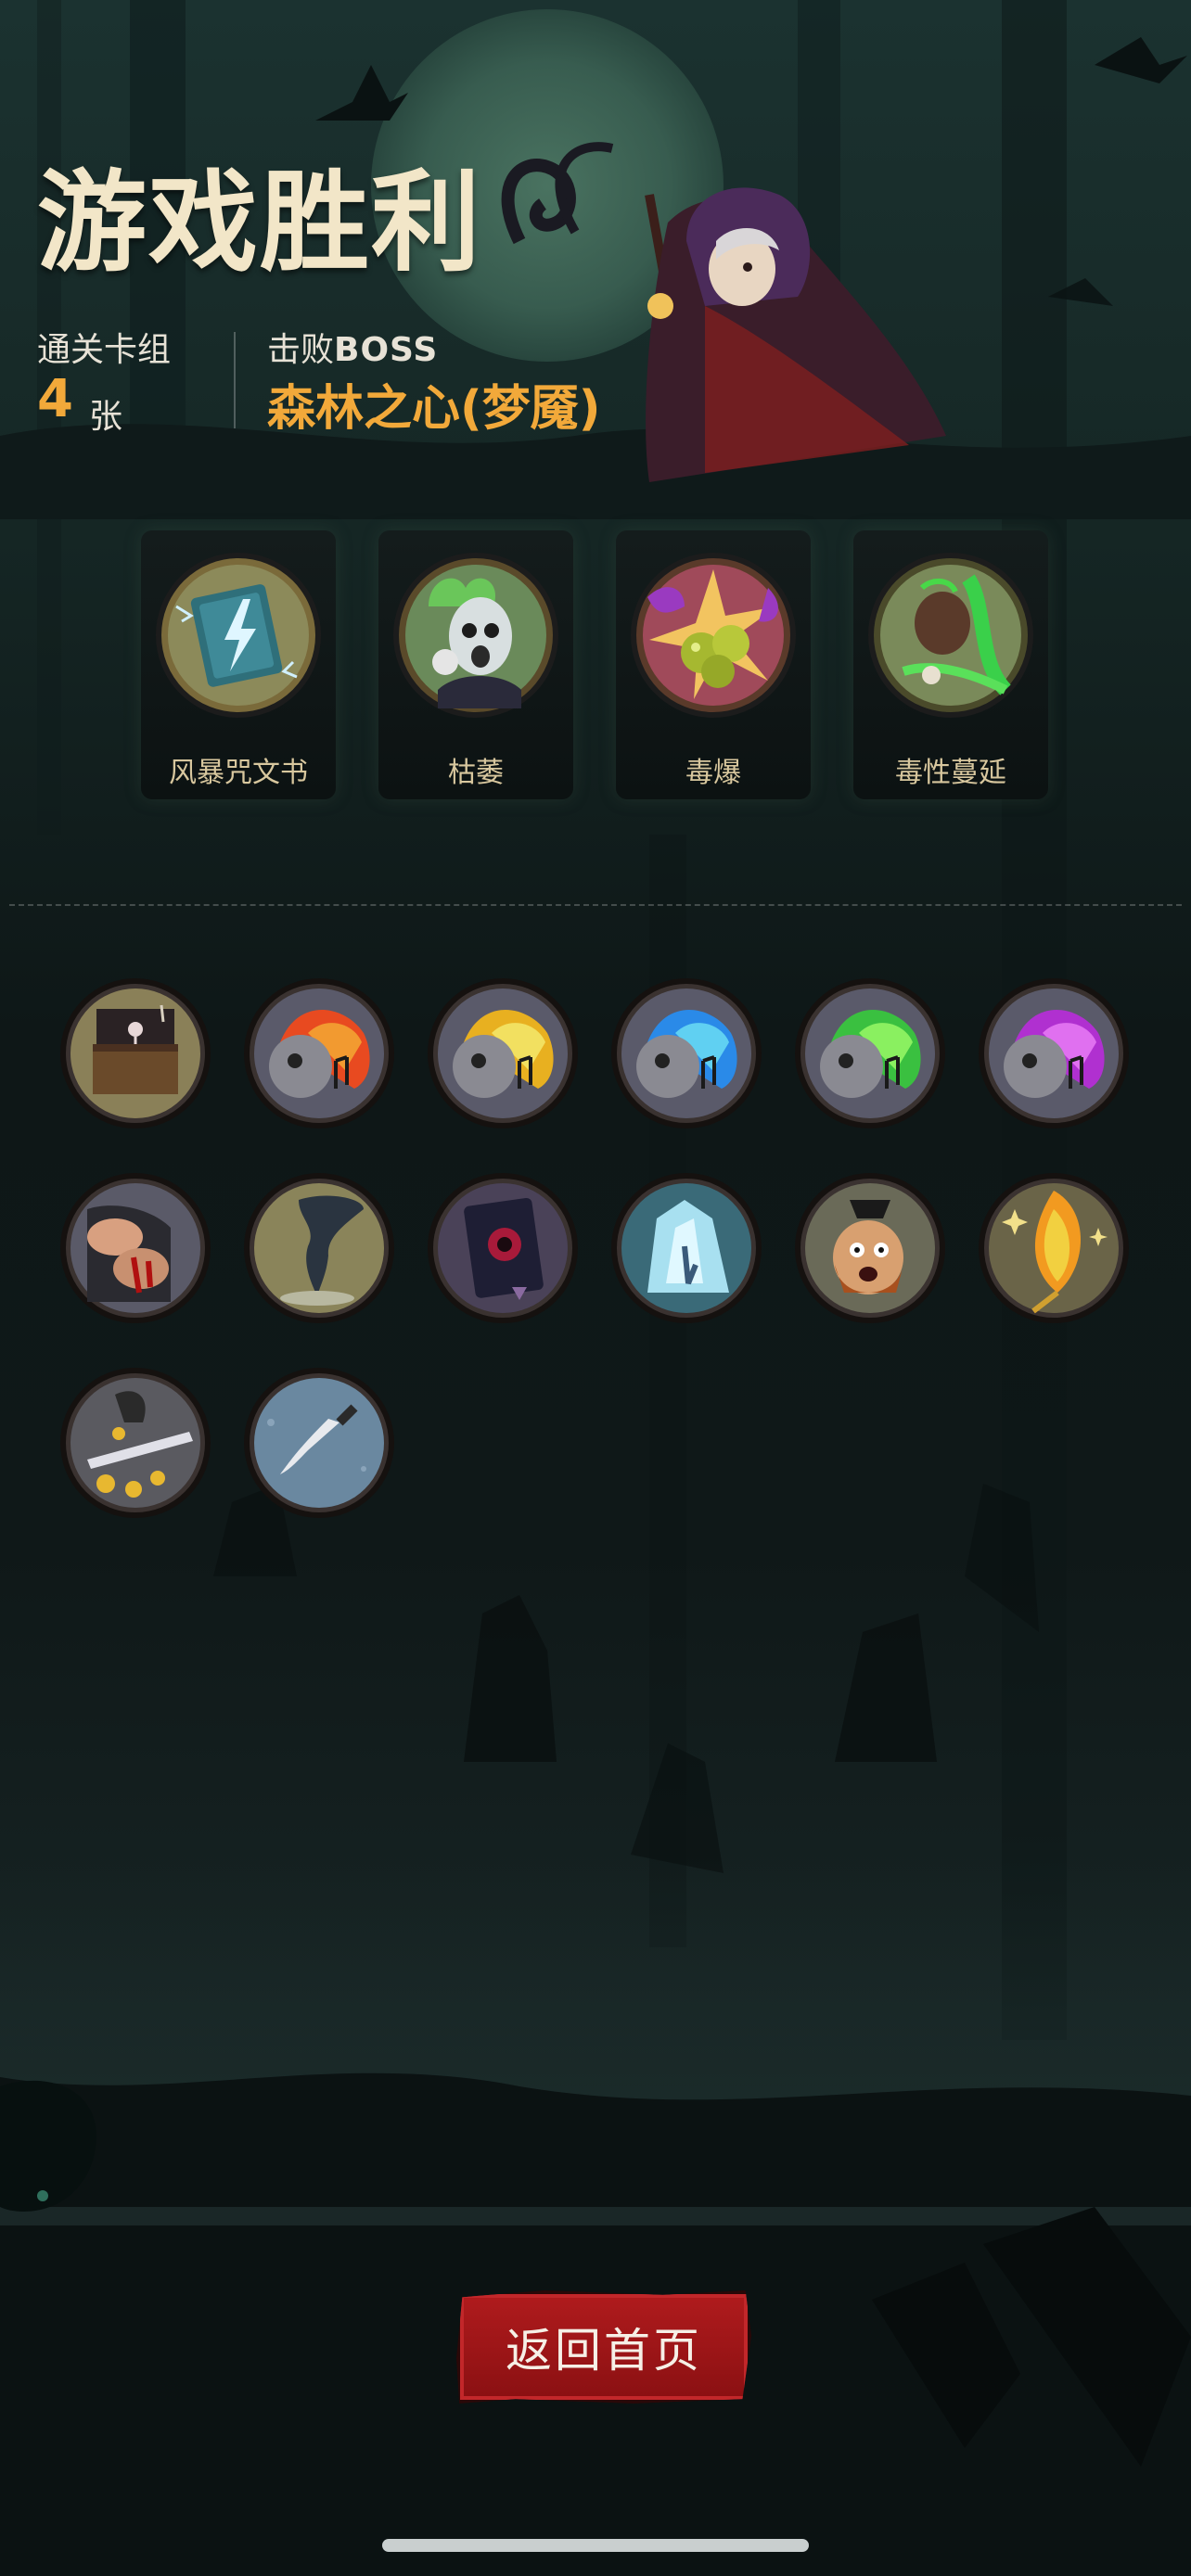  Describe the element at coordinates (106, 417) in the screenshot. I see `deck-unit: 张` at that location.